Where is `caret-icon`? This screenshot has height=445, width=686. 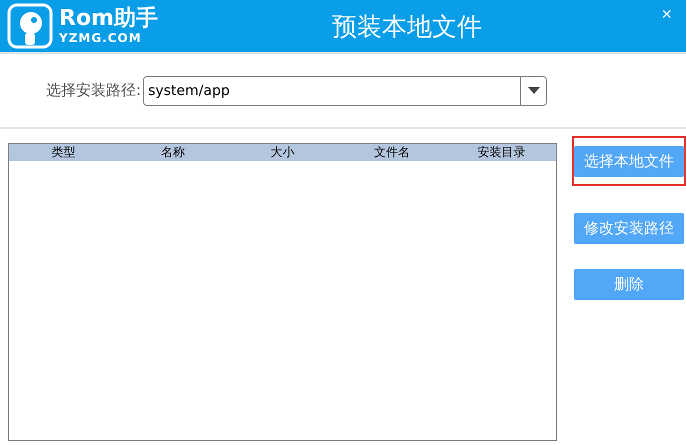
caret-icon is located at coordinates (534, 90).